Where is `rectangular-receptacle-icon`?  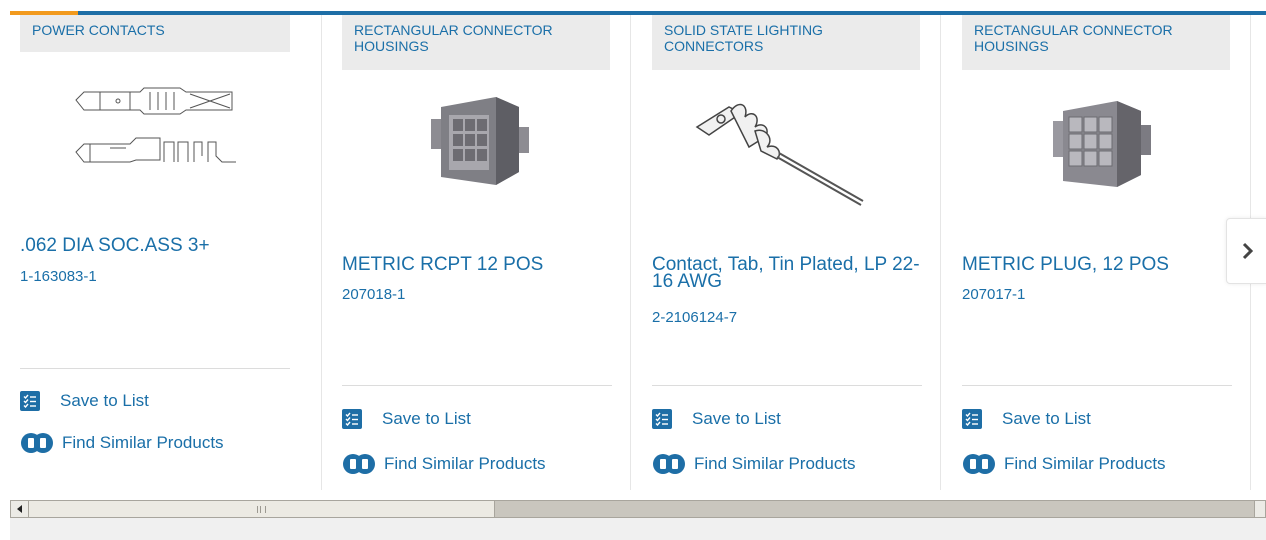
rectangular-receptacle-icon is located at coordinates (480, 141).